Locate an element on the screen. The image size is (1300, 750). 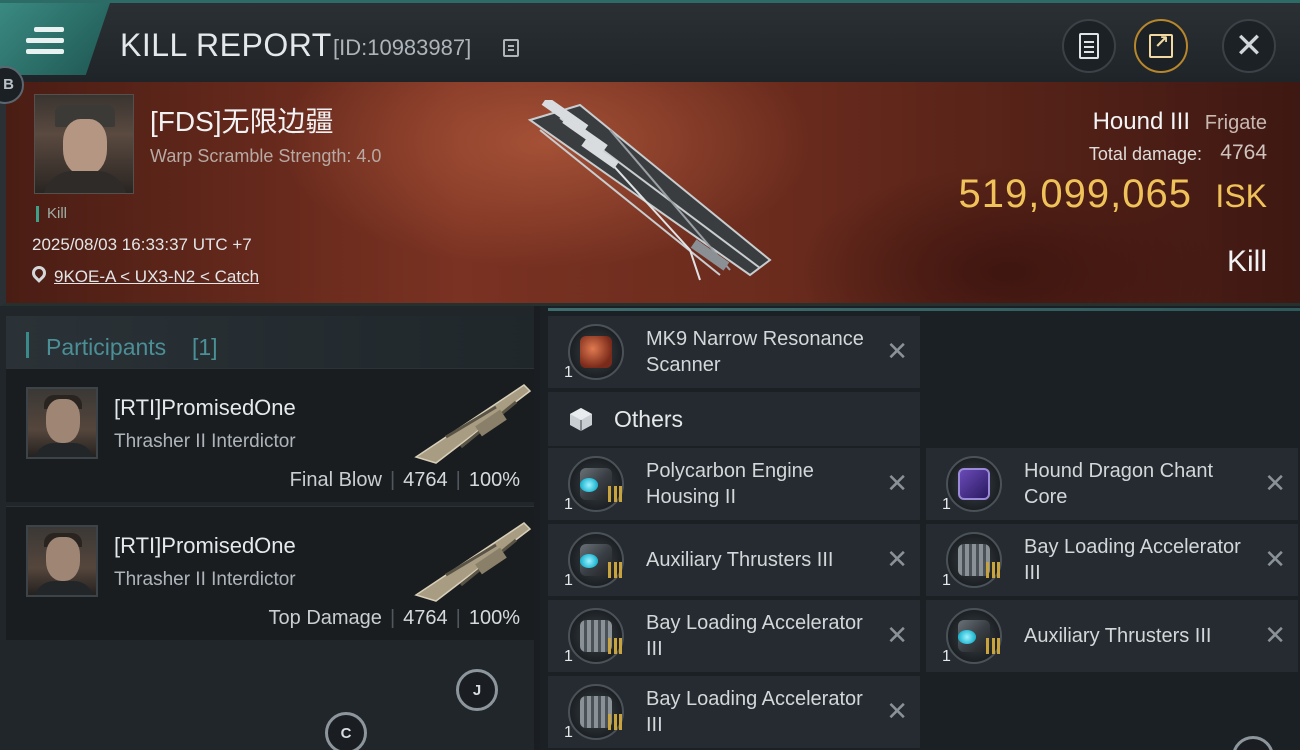
copy-icon is located at coordinates (511, 48).